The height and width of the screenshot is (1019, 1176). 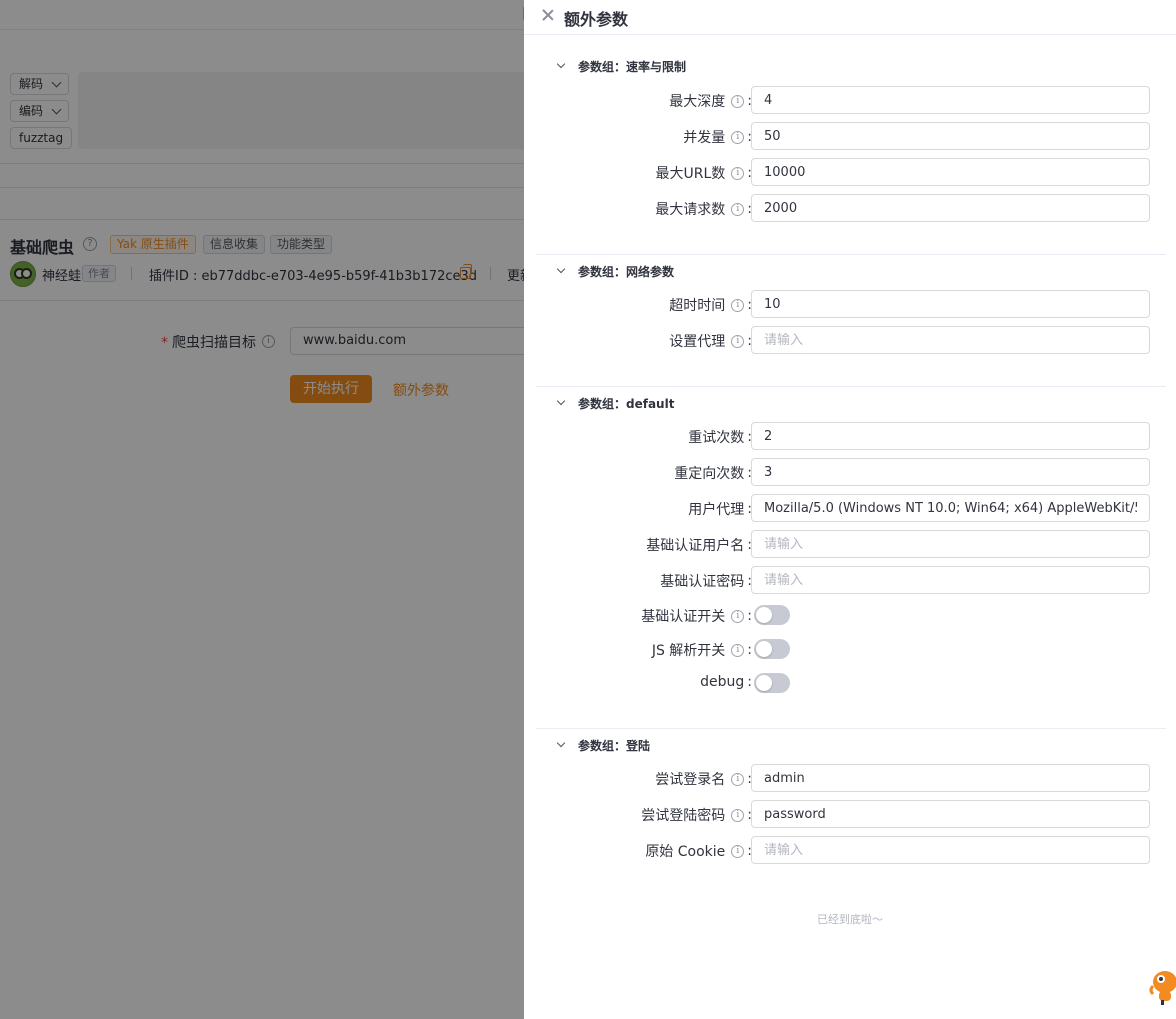 I want to click on field-basic-auth-switch: 基础认证开关 i:, so click(x=851, y=615).